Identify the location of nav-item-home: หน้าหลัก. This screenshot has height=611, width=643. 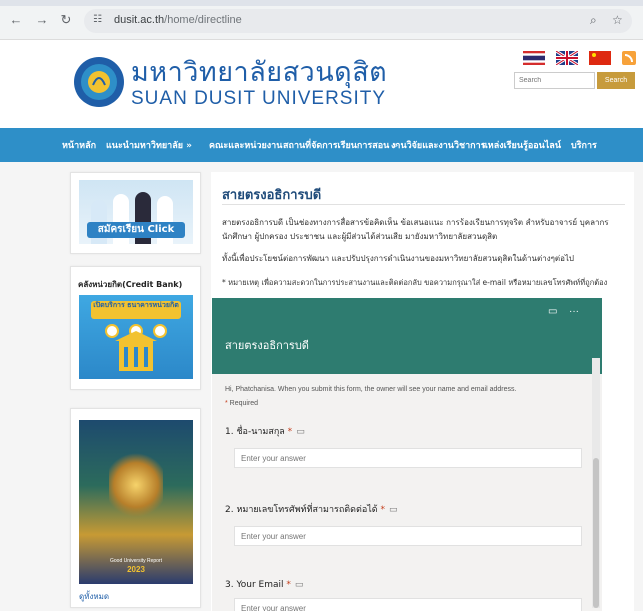
(79, 145).